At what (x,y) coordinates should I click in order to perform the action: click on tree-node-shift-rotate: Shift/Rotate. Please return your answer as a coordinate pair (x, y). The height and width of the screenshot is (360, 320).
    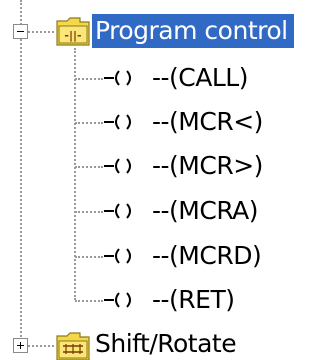
    Looking at the image, I should click on (166, 343).